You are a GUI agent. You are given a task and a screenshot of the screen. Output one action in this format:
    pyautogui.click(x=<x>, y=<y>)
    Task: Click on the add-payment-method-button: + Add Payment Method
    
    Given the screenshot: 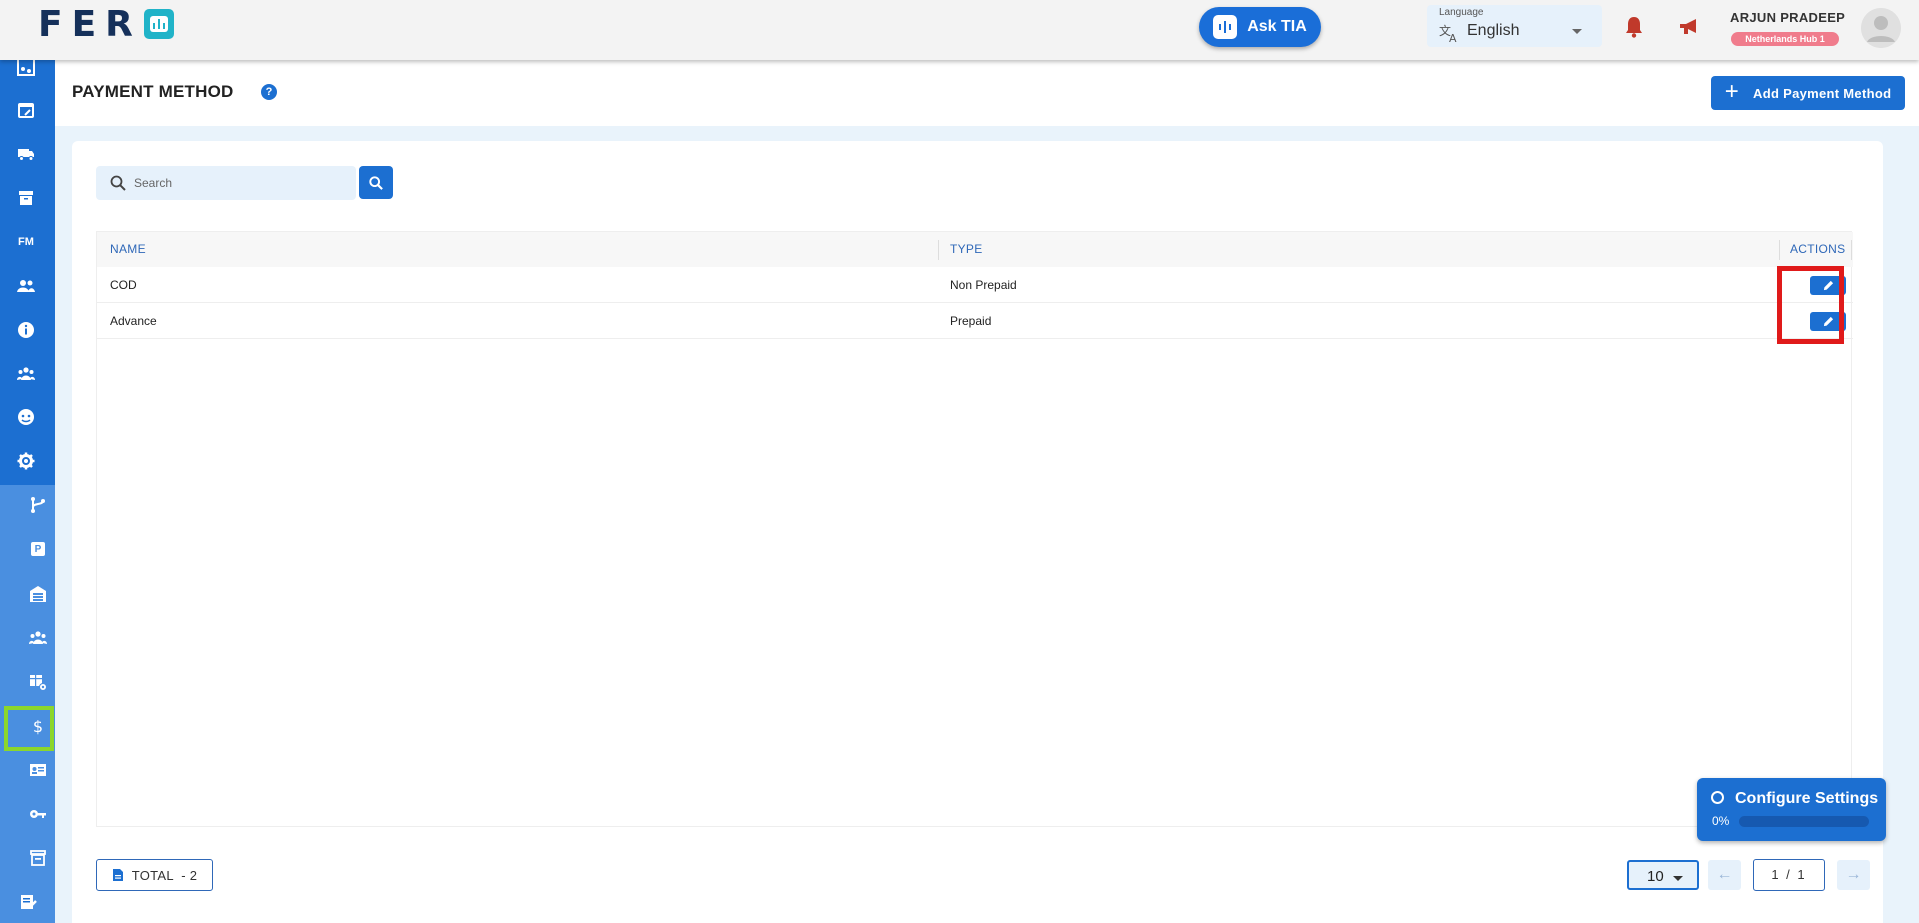 What is the action you would take?
    pyautogui.click(x=1808, y=93)
    